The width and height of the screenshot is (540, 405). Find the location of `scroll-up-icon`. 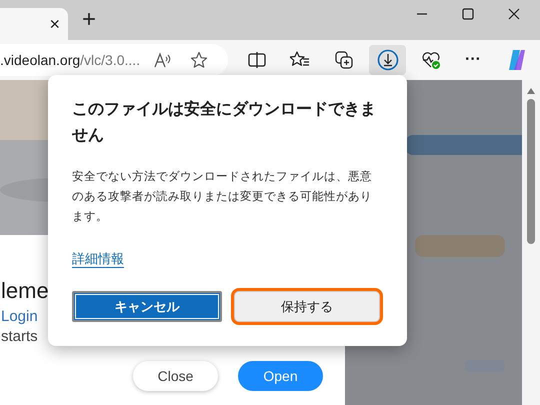

scroll-up-icon is located at coordinates (531, 91).